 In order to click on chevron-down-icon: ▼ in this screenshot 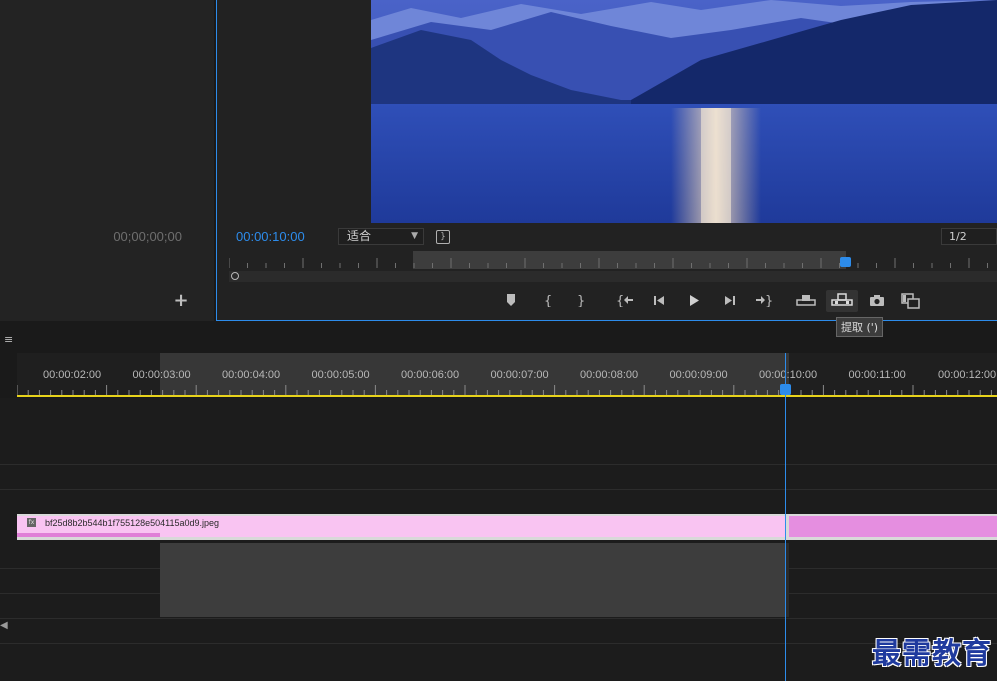, I will do `click(414, 236)`.